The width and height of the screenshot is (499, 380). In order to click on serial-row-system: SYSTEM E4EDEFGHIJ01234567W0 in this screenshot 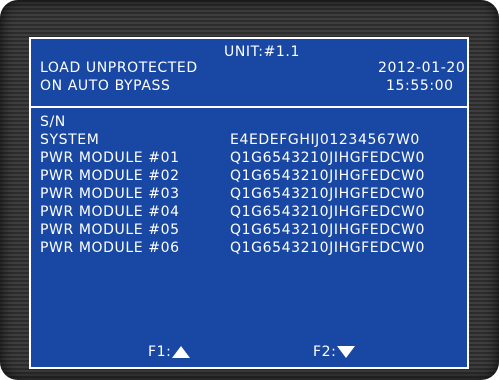, I will do `click(250, 140)`.